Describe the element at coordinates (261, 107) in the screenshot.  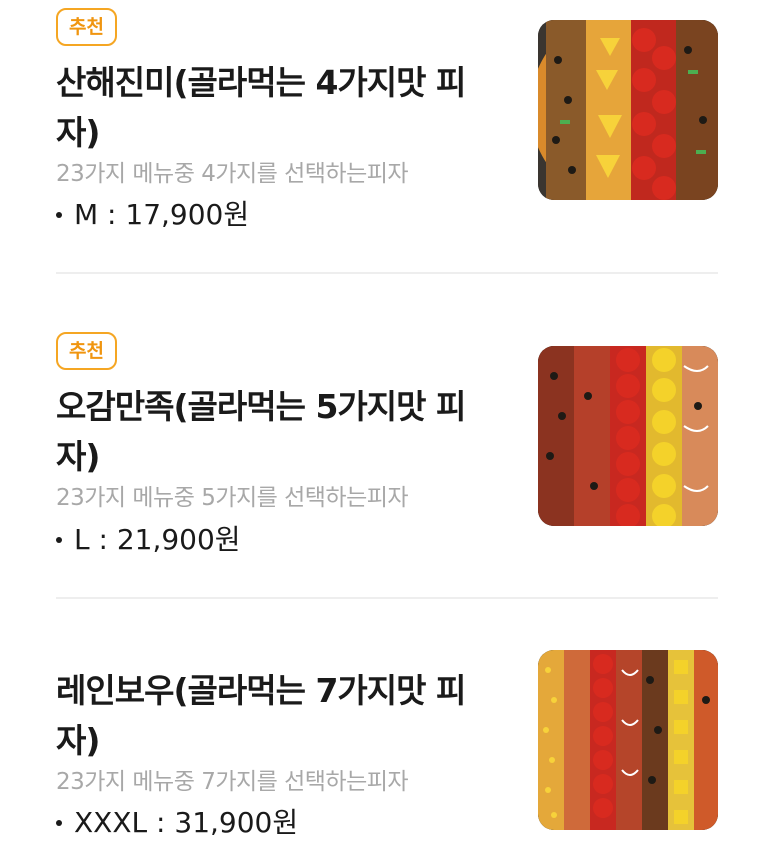
I see `menu-item-title: 산해진미(골라먹는 4가지맛 피자)` at that location.